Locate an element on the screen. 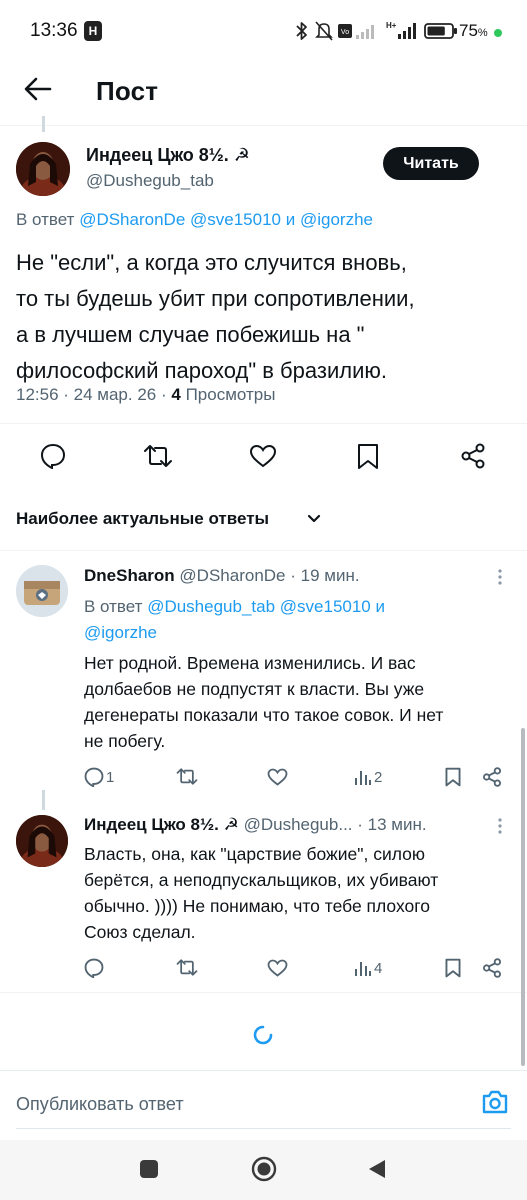 The image size is (527, 1200). header-divider is located at coordinates (263, 125).